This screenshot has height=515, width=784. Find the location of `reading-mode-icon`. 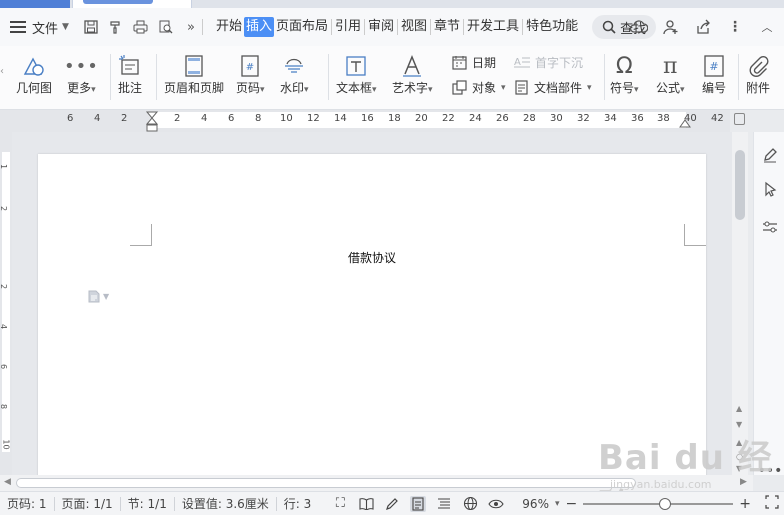

reading-mode-icon is located at coordinates (366, 504).